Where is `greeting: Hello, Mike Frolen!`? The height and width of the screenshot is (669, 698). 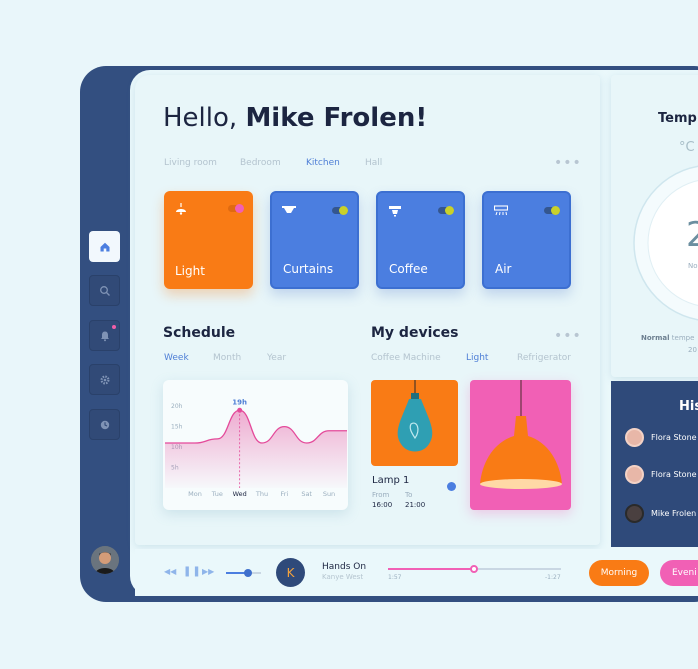 greeting: Hello, Mike Frolen! is located at coordinates (295, 118).